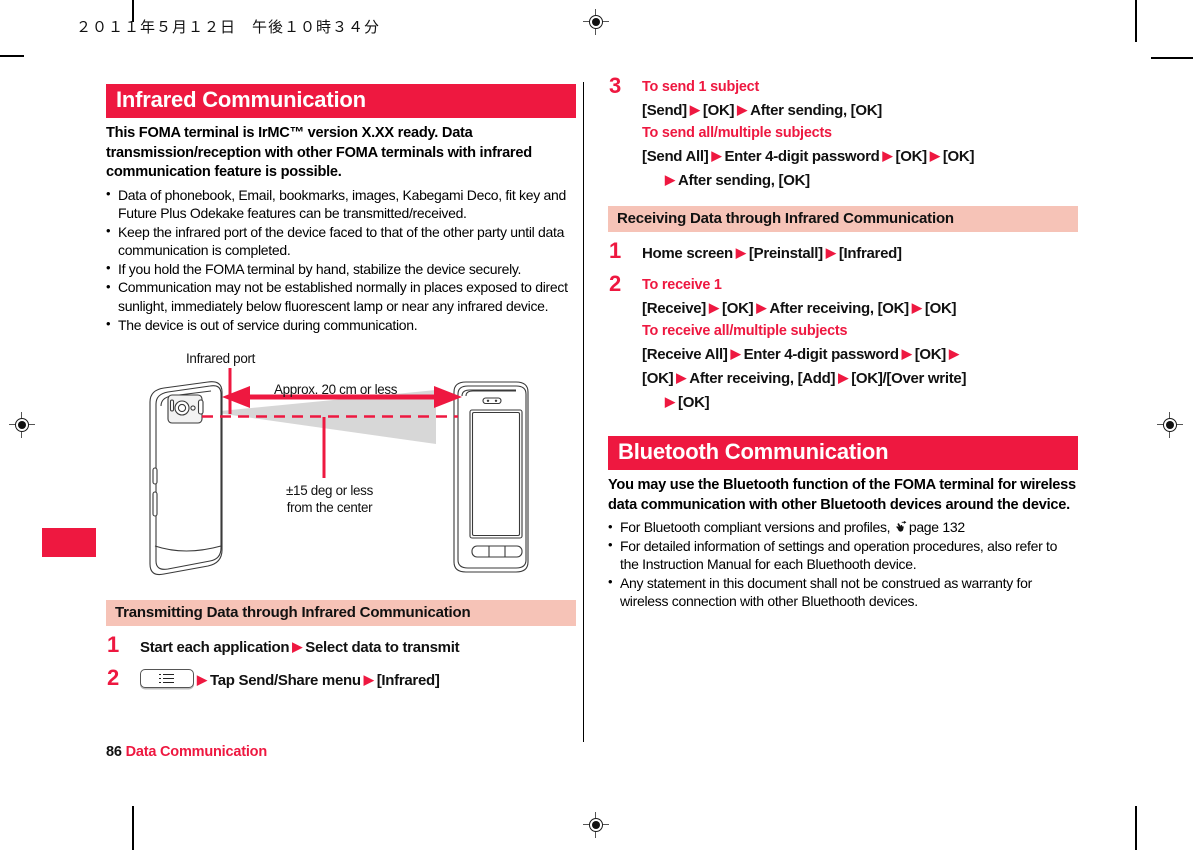 The width and height of the screenshot is (1193, 850). What do you see at coordinates (341, 101) in the screenshot?
I see `section-banner-infrared-communication: Infrared Communication` at bounding box center [341, 101].